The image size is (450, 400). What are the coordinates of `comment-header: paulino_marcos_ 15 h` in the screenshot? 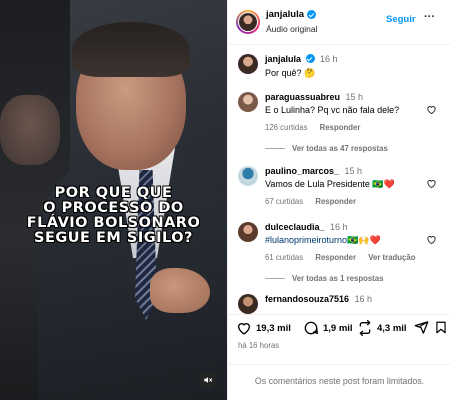 It's located at (313, 171).